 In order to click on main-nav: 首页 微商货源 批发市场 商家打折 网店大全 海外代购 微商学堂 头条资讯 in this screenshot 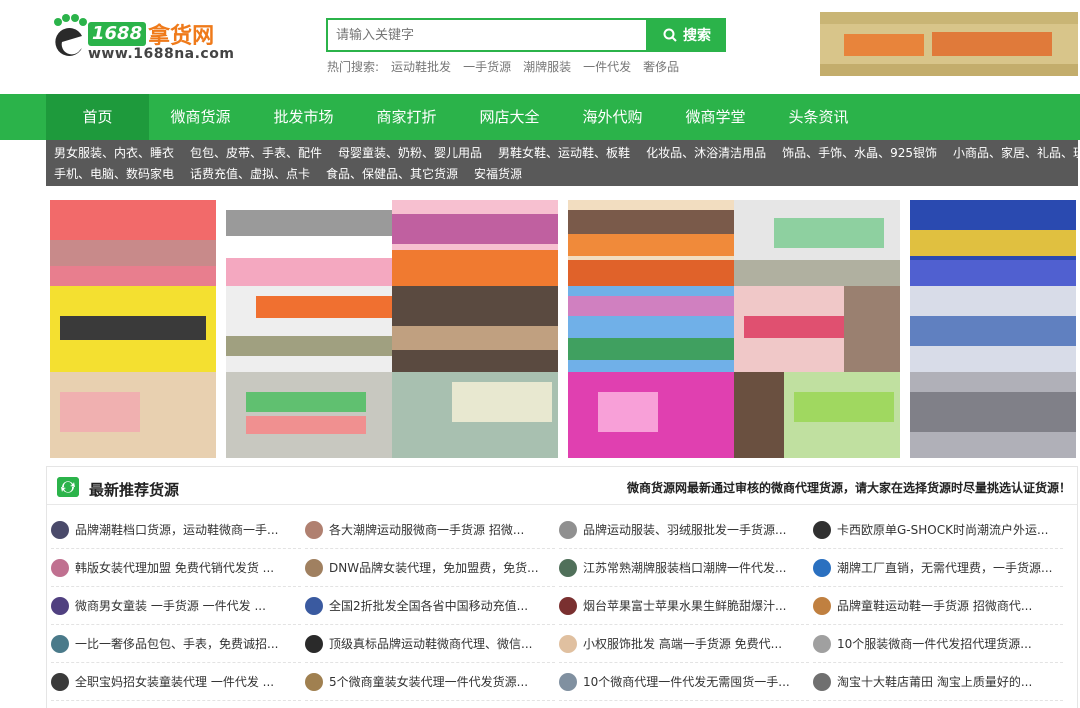, I will do `click(540, 117)`.